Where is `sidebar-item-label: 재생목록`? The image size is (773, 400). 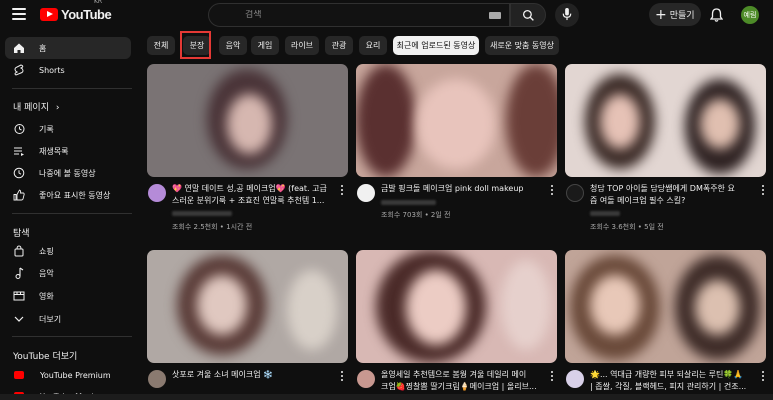
sidebar-item-label: 재생목록 is located at coordinates (54, 151).